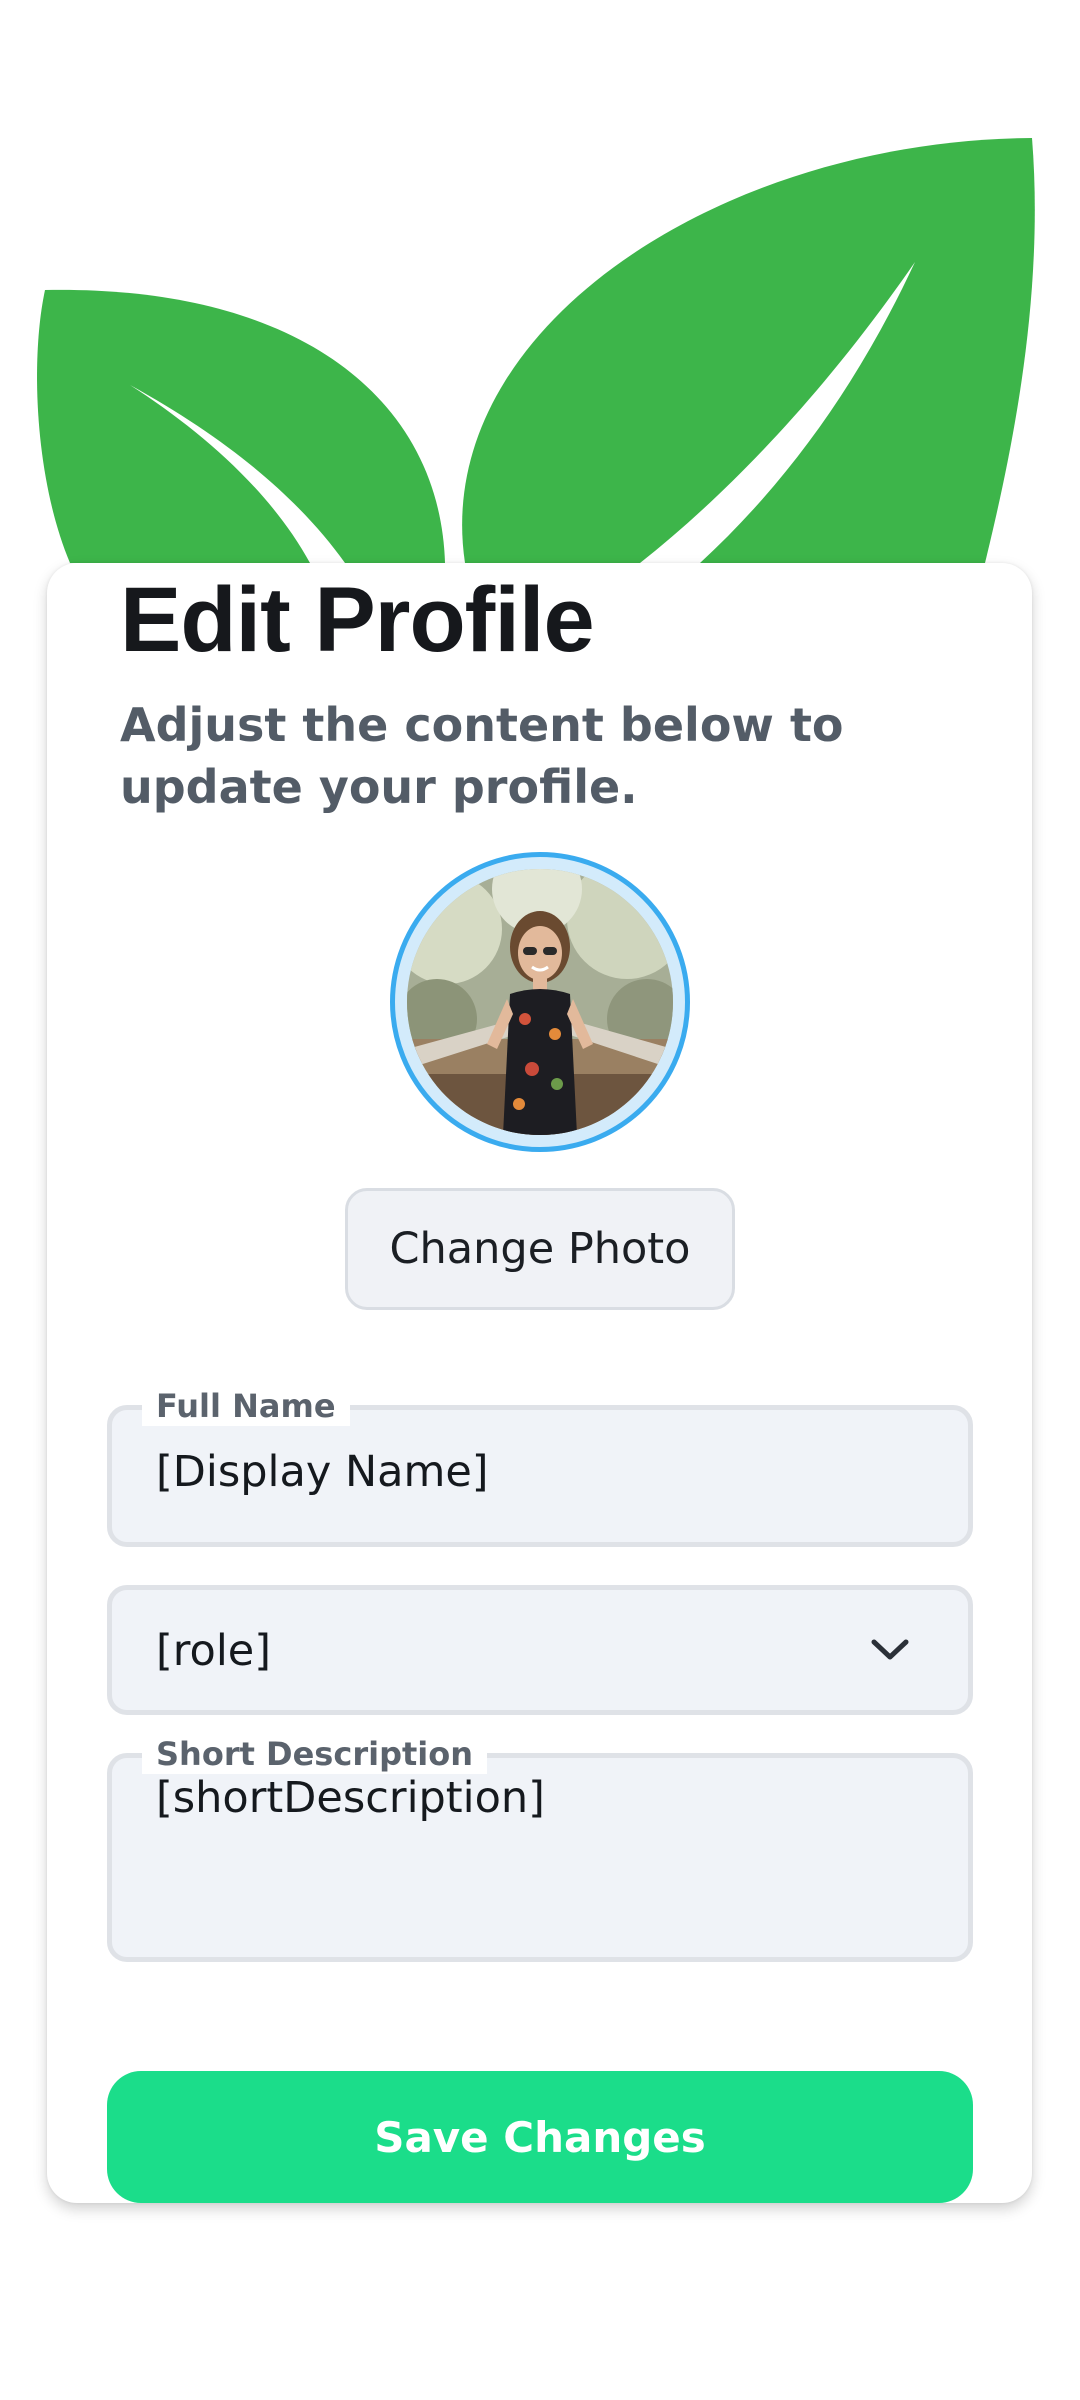 This screenshot has height=2400, width=1080. Describe the element at coordinates (322, 1472) in the screenshot. I see `full-name-value: [Display Name]` at that location.